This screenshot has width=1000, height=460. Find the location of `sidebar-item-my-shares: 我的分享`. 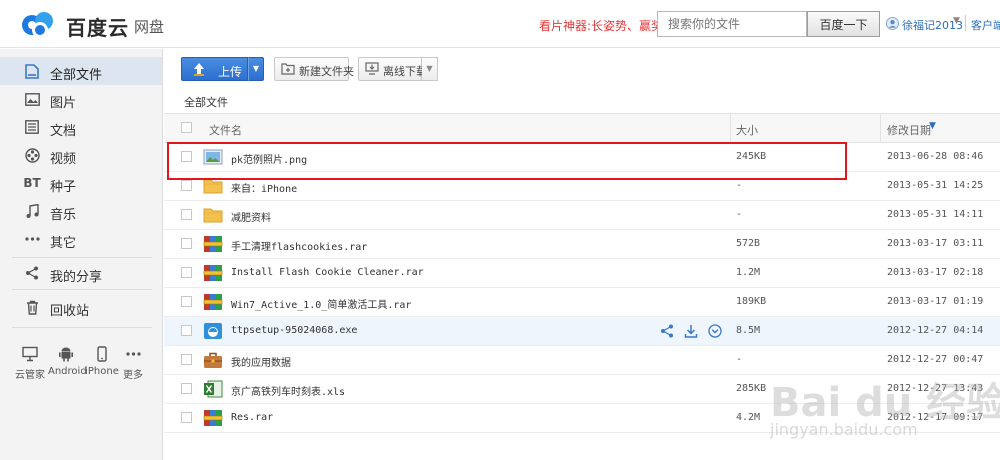

sidebar-item-my-shares: 我的分享 is located at coordinates (81, 273).